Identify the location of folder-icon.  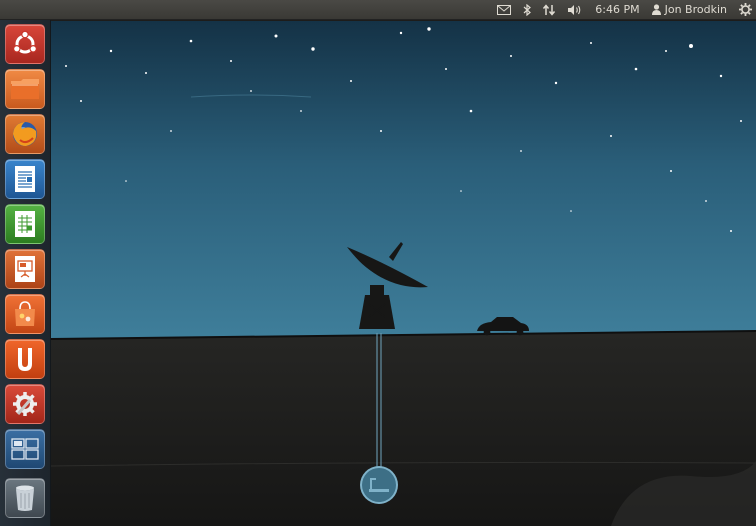
(25, 89).